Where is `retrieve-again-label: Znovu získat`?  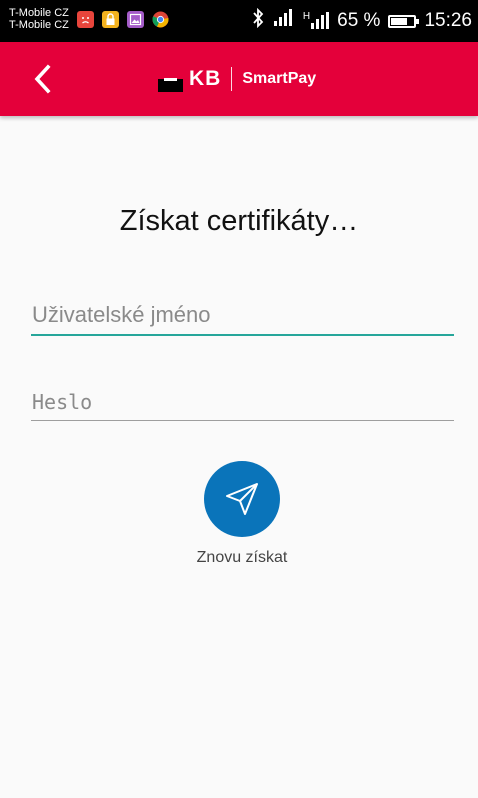 retrieve-again-label: Znovu získat is located at coordinates (242, 557).